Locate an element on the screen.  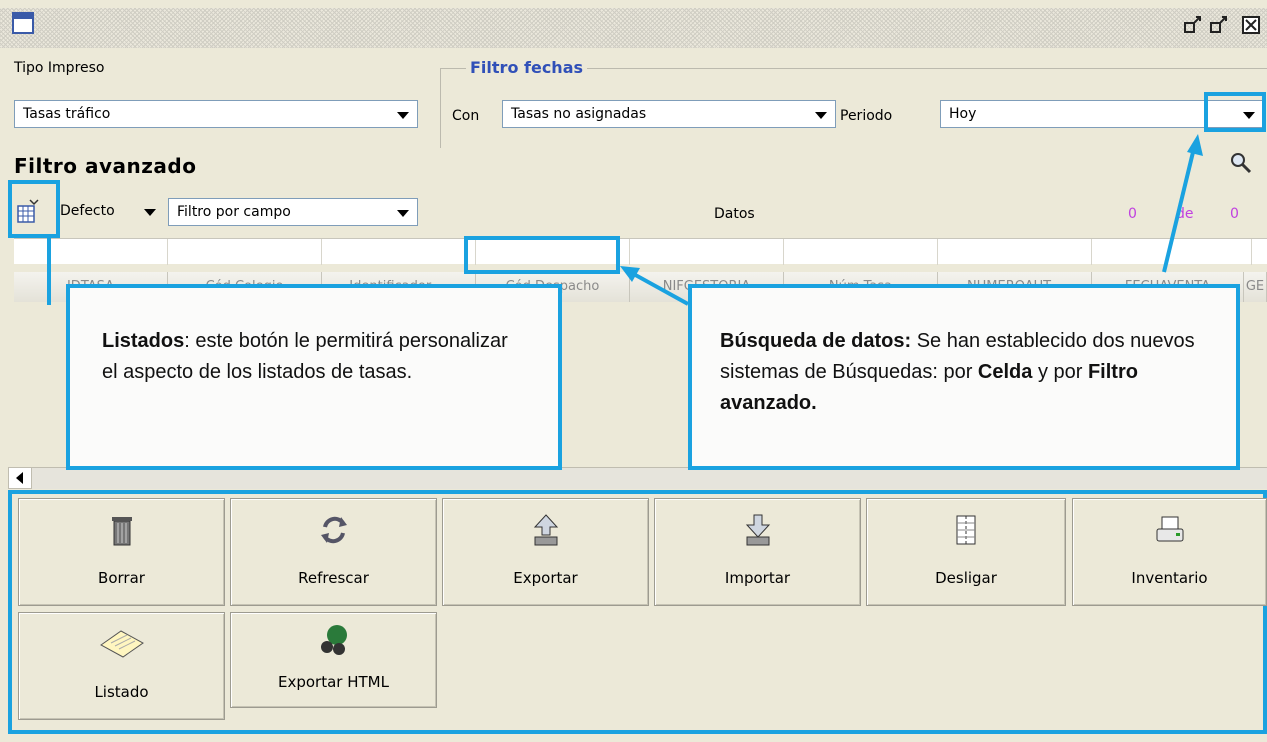
listado-label: Listado is located at coordinates (121, 692).